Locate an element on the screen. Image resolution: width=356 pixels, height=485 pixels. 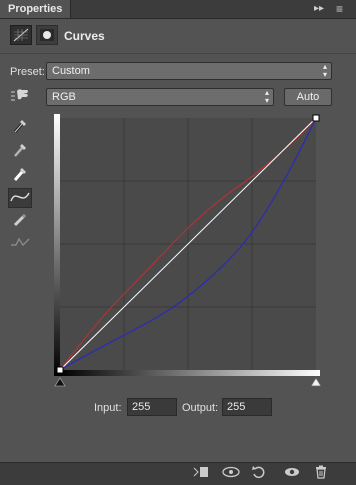
preset-value: Custom is located at coordinates (71, 71).